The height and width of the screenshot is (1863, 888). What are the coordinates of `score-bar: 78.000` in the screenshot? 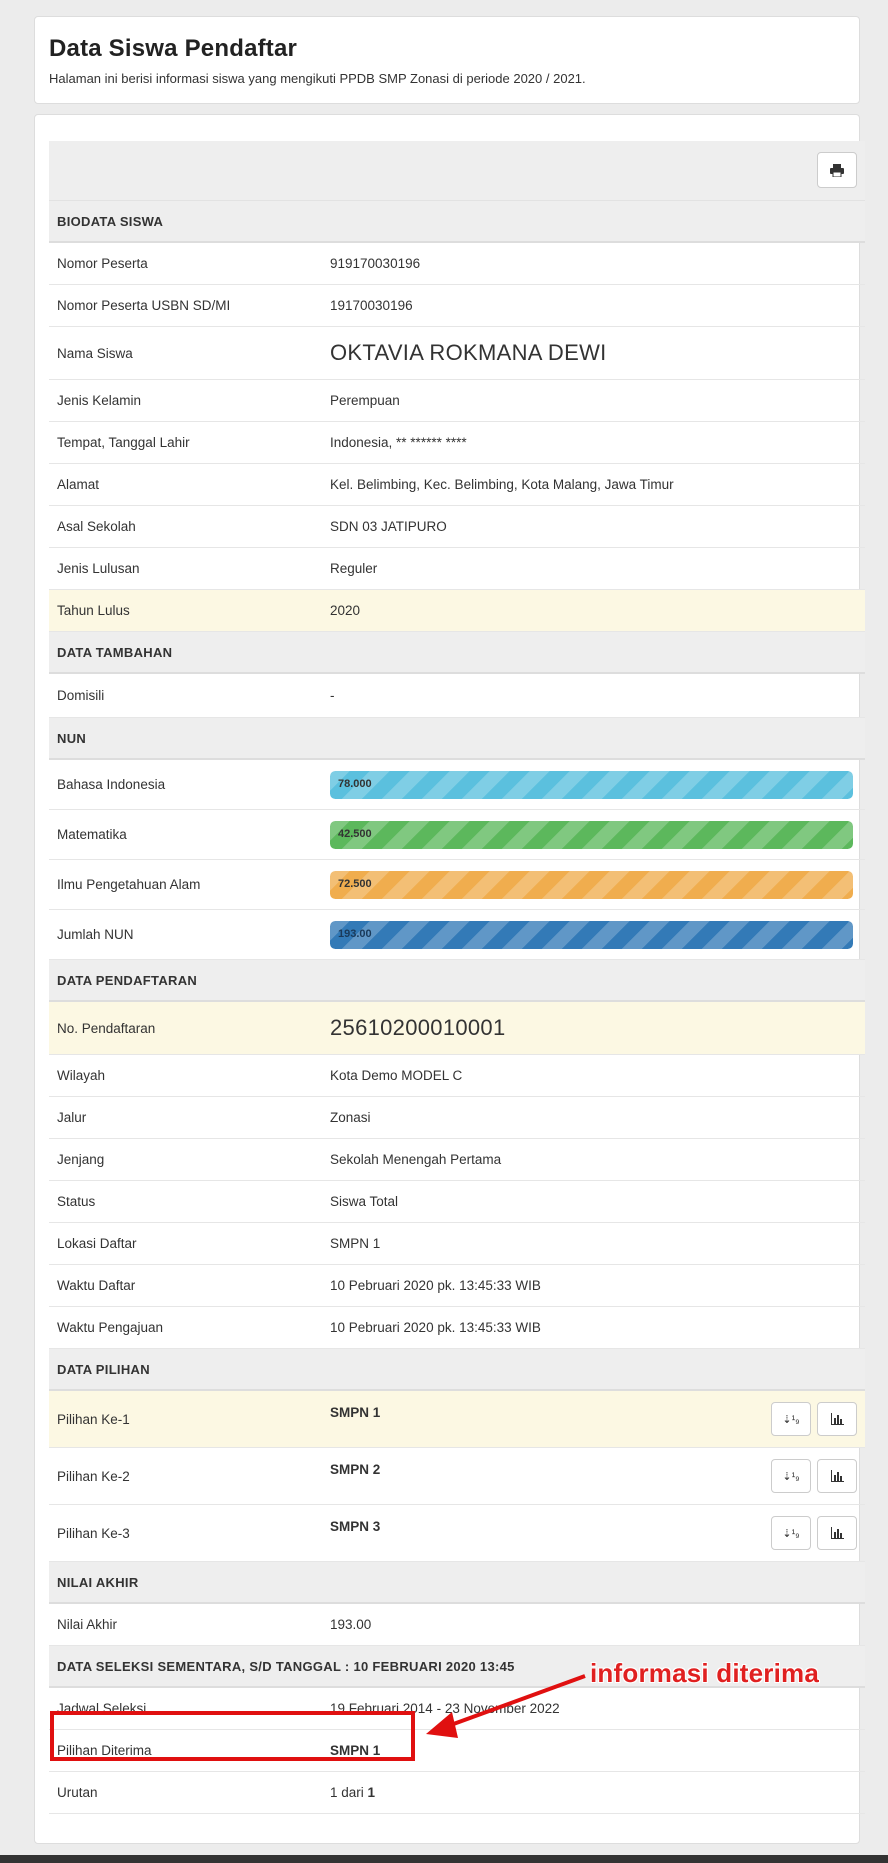 It's located at (591, 784).